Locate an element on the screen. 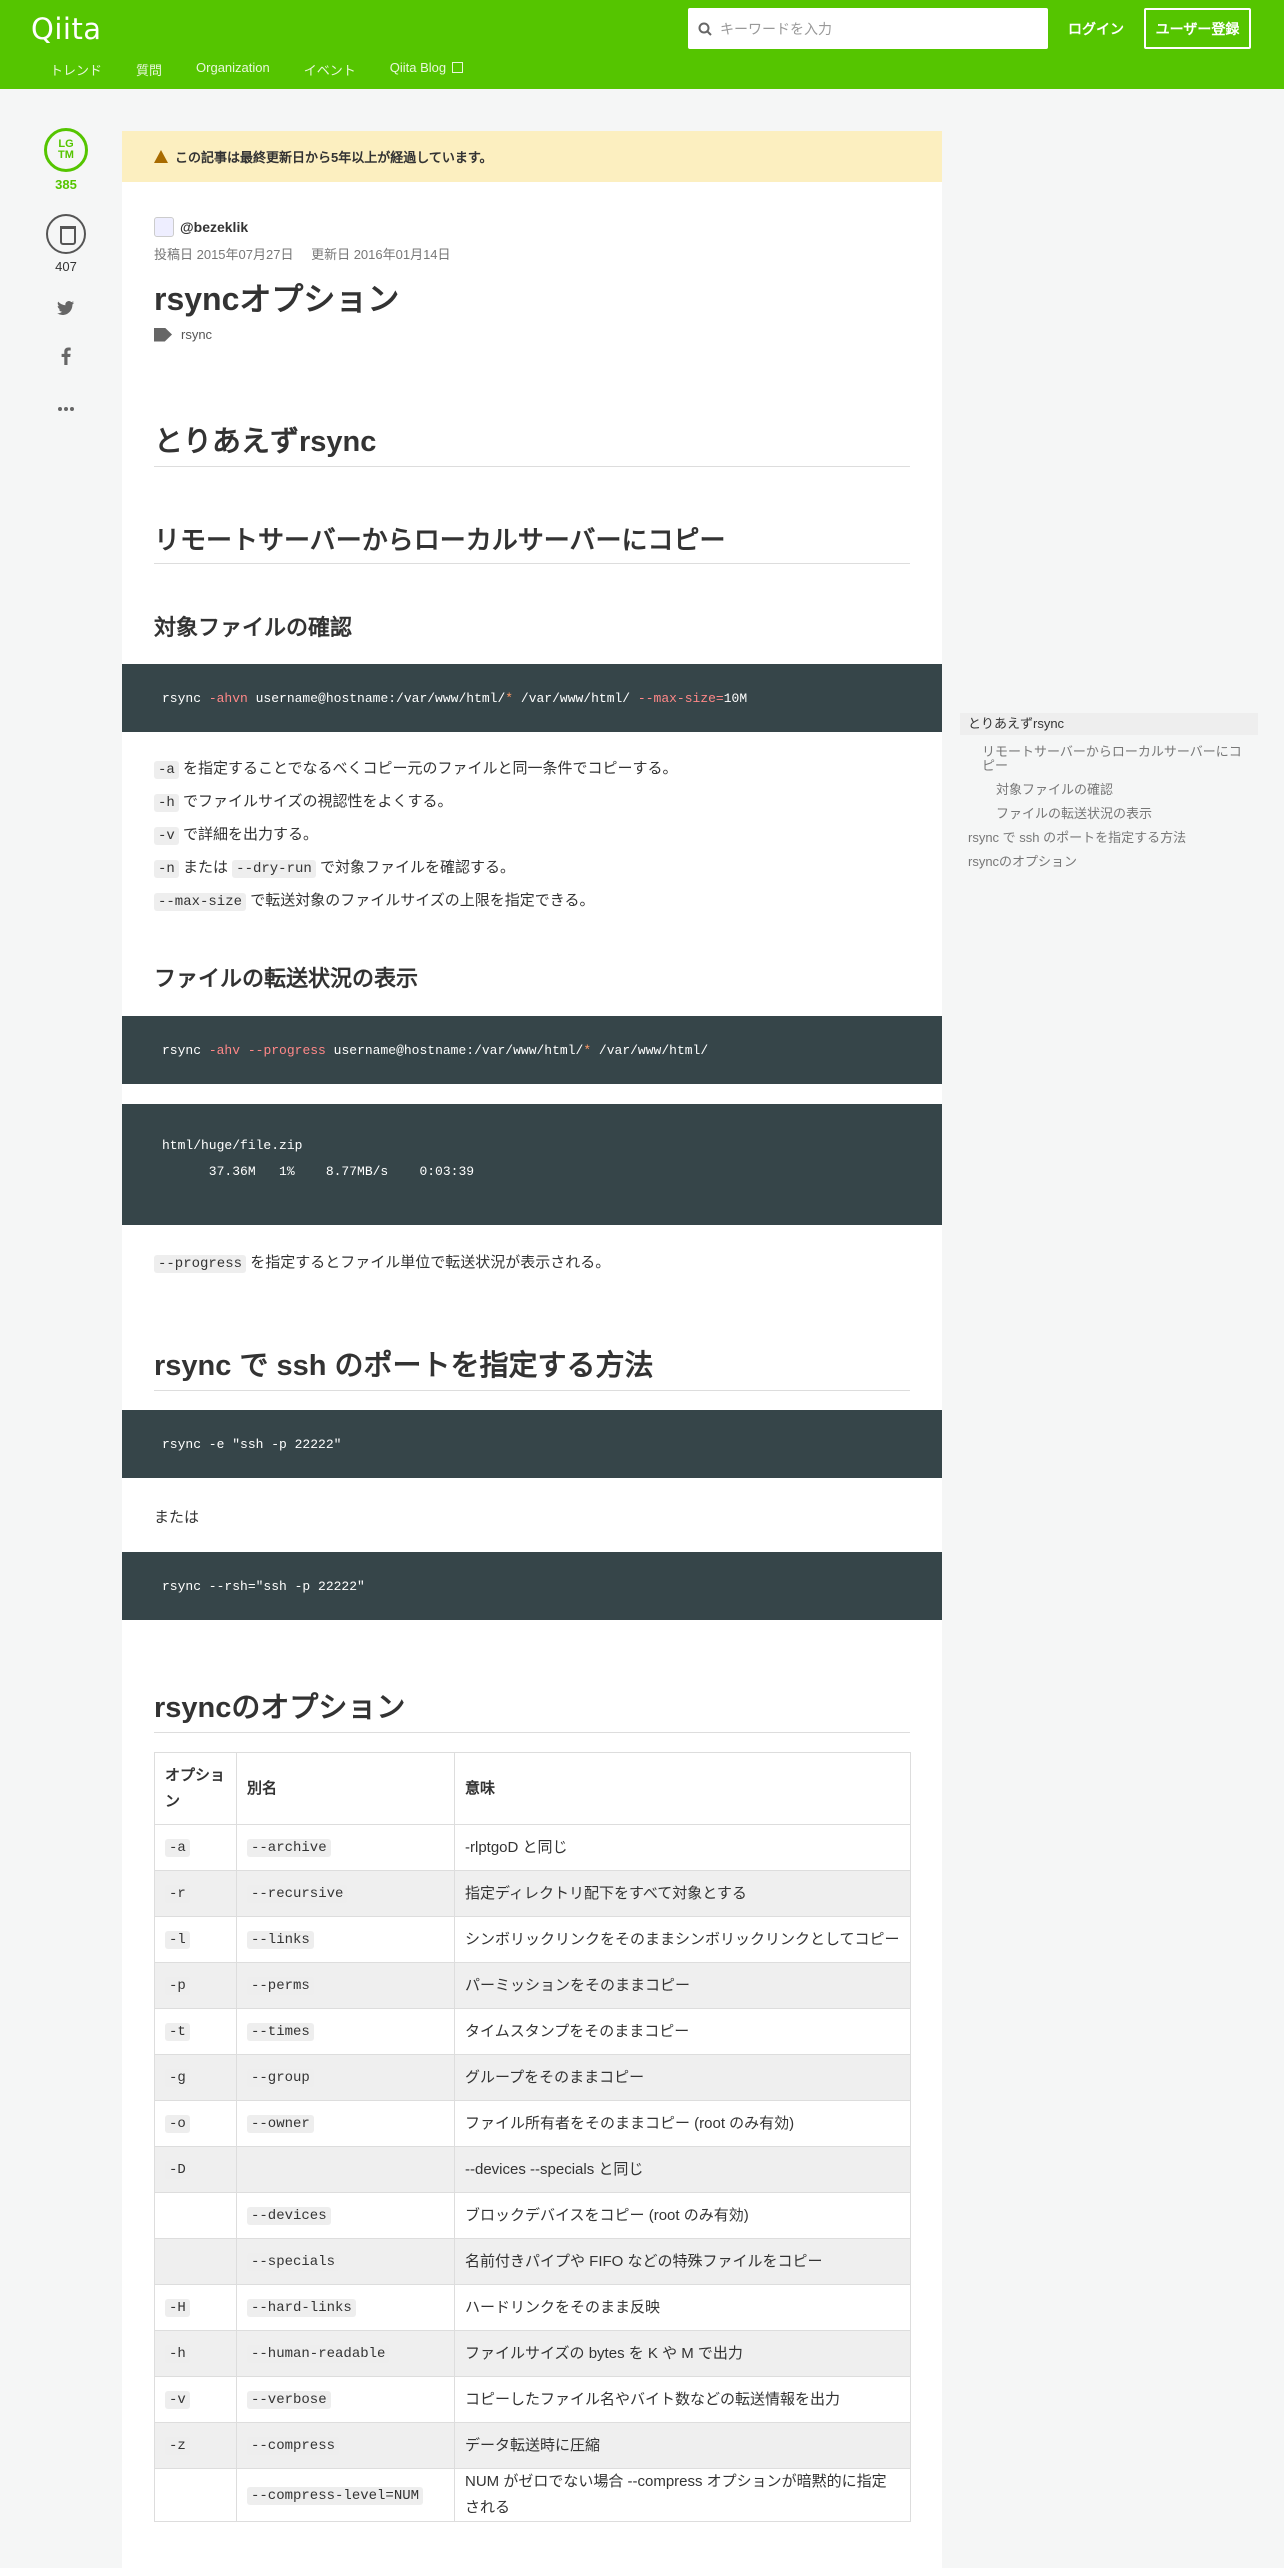 Image resolution: width=1284 pixels, height=2568 pixels. facebook-icon is located at coordinates (66, 358).